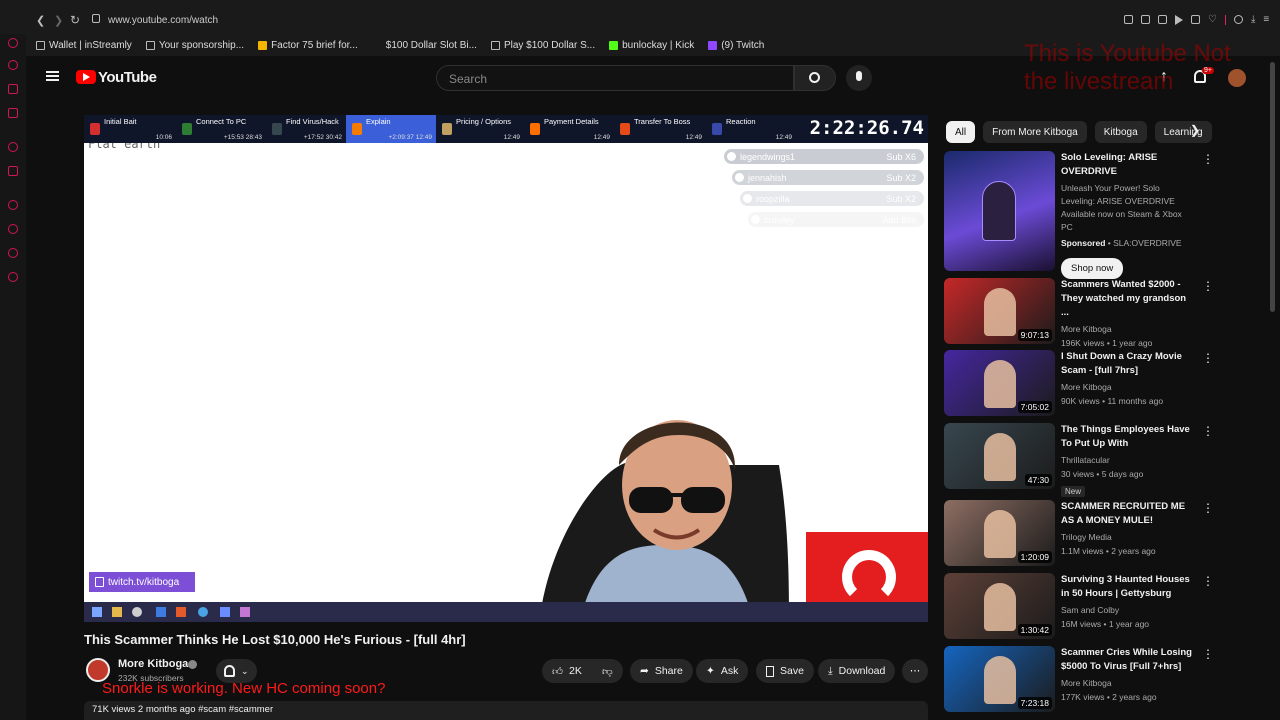 Image resolution: width=1280 pixels, height=720 pixels. Describe the element at coordinates (859, 78) in the screenshot. I see `voice-search-button` at that location.